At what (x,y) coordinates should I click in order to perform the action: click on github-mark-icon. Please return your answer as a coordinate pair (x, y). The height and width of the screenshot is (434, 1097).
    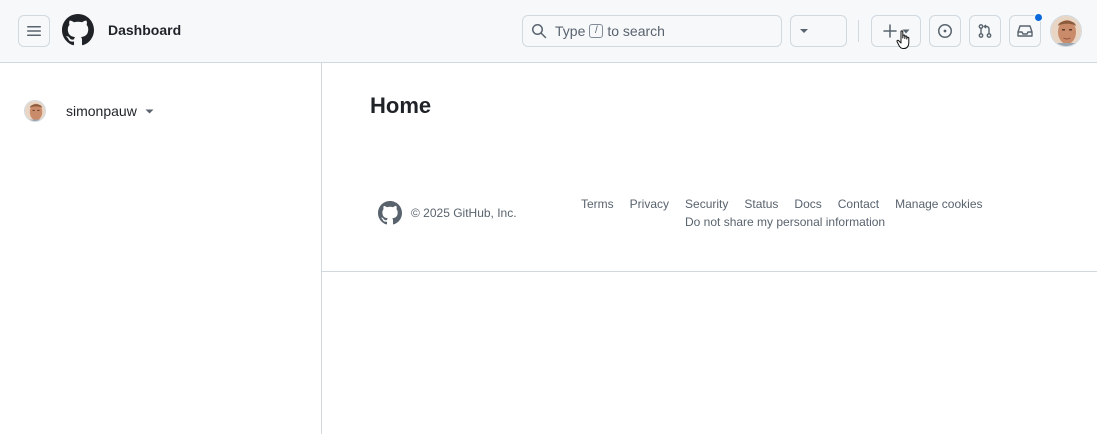
    Looking at the image, I should click on (390, 213).